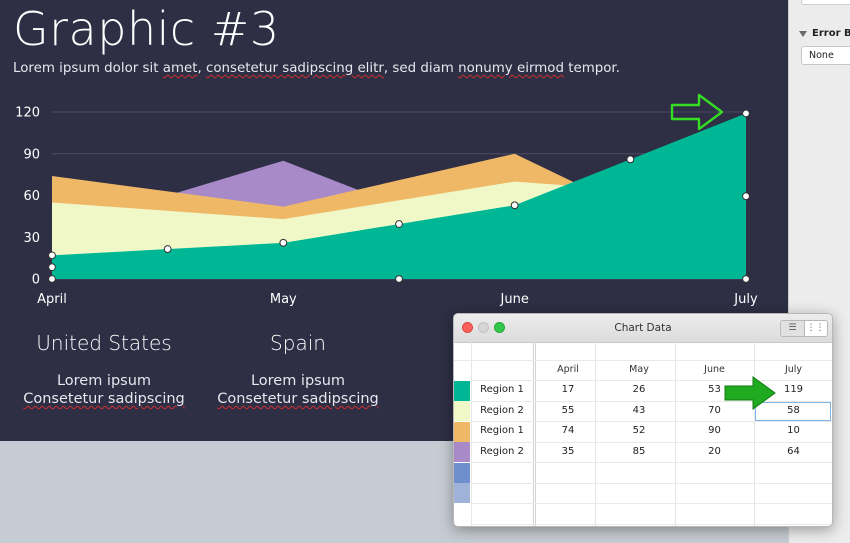 Image resolution: width=850 pixels, height=543 pixels. Describe the element at coordinates (27, 113) in the screenshot. I see `y-tick-label: 120` at that location.